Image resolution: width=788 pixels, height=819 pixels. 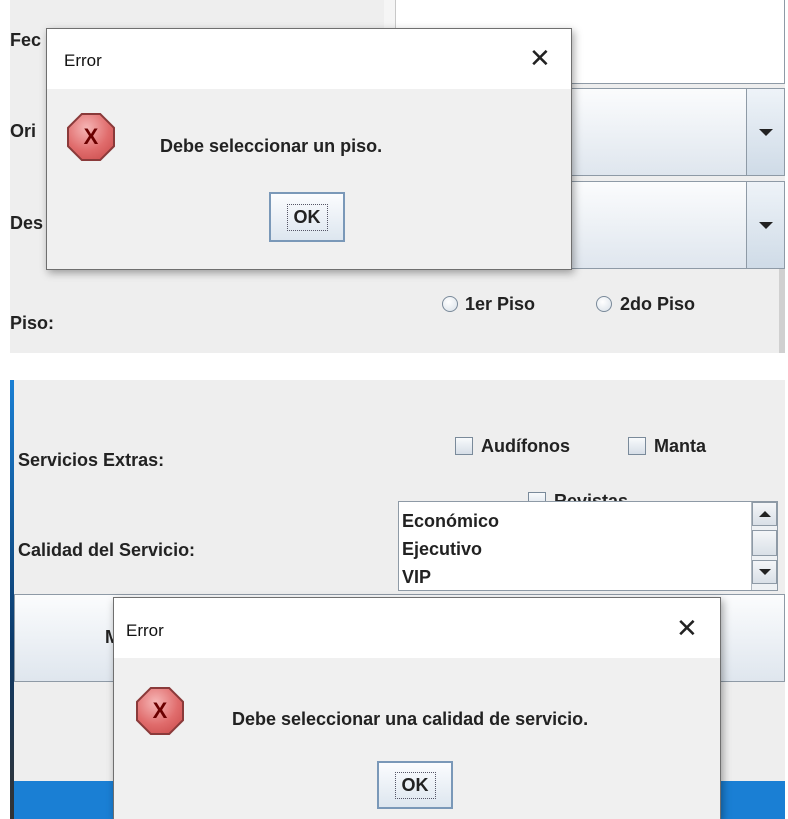 I want to click on list-scrollbar, so click(x=764, y=546).